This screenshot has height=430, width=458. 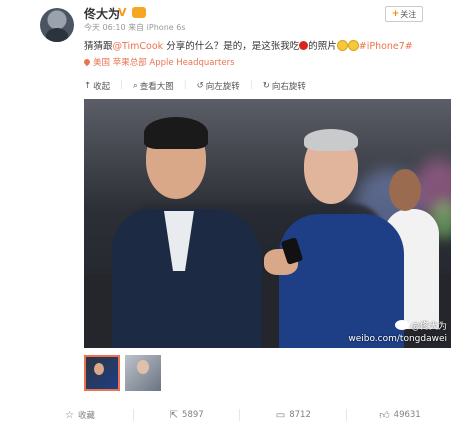 I want to click on repost-button: ⇱ 5897, so click(x=187, y=415).